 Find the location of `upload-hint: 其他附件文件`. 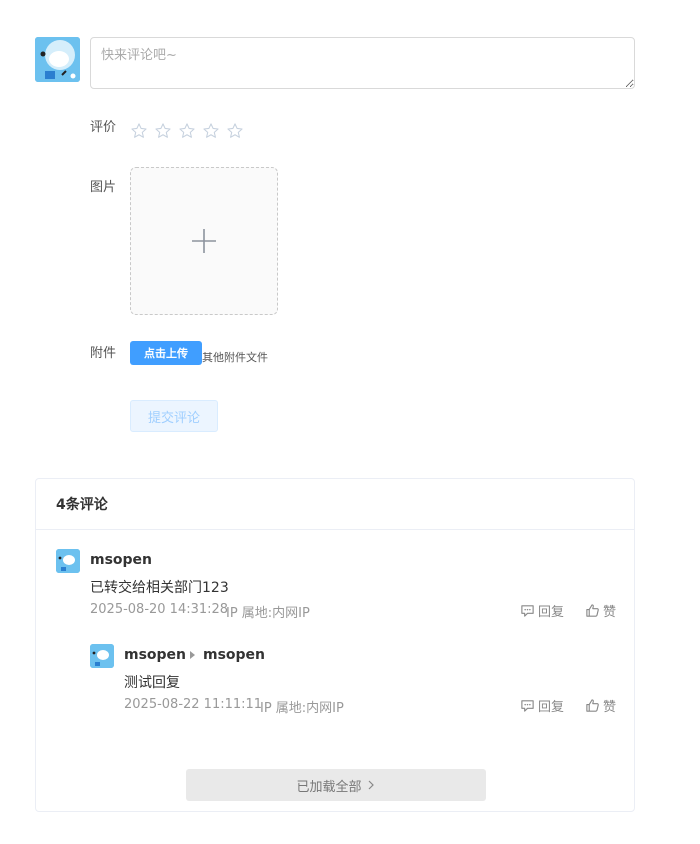

upload-hint: 其他附件文件 is located at coordinates (235, 357).